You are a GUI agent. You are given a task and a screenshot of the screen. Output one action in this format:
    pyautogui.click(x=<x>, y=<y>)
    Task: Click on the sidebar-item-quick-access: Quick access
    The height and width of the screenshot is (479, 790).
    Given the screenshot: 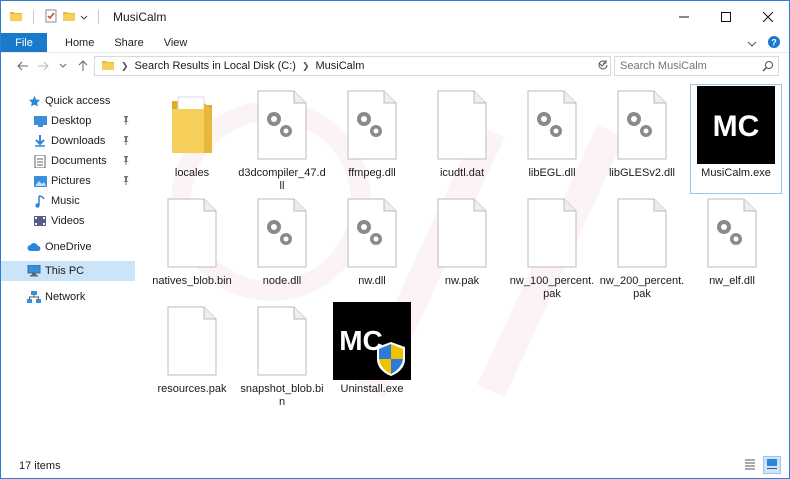 What is the action you would take?
    pyautogui.click(x=68, y=101)
    